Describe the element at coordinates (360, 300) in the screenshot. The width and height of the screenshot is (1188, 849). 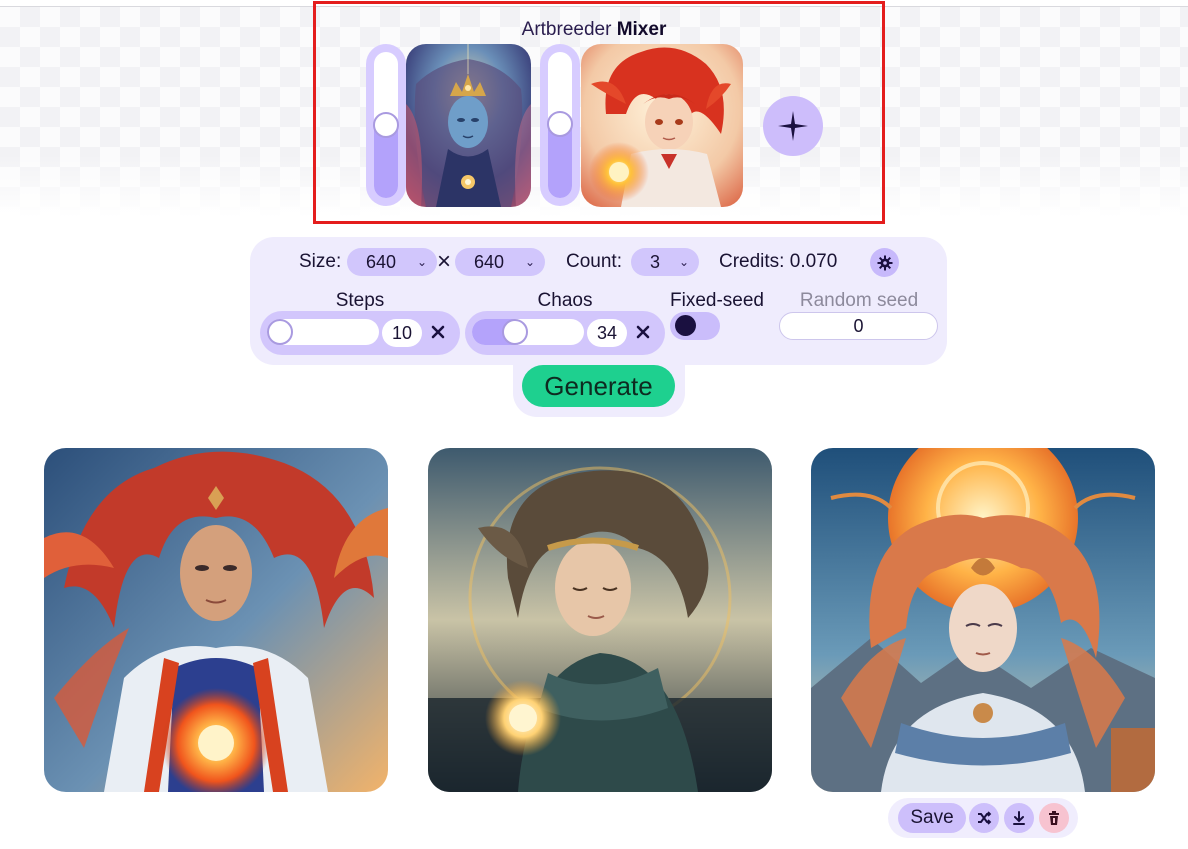
I see `steps-label: Steps` at that location.